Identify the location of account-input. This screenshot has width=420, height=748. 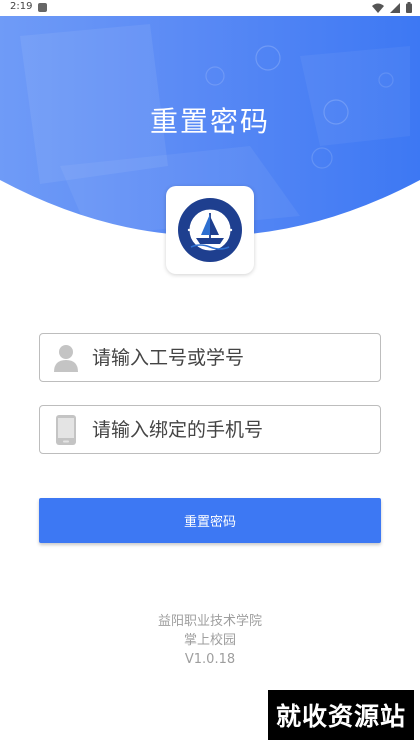
(232, 357).